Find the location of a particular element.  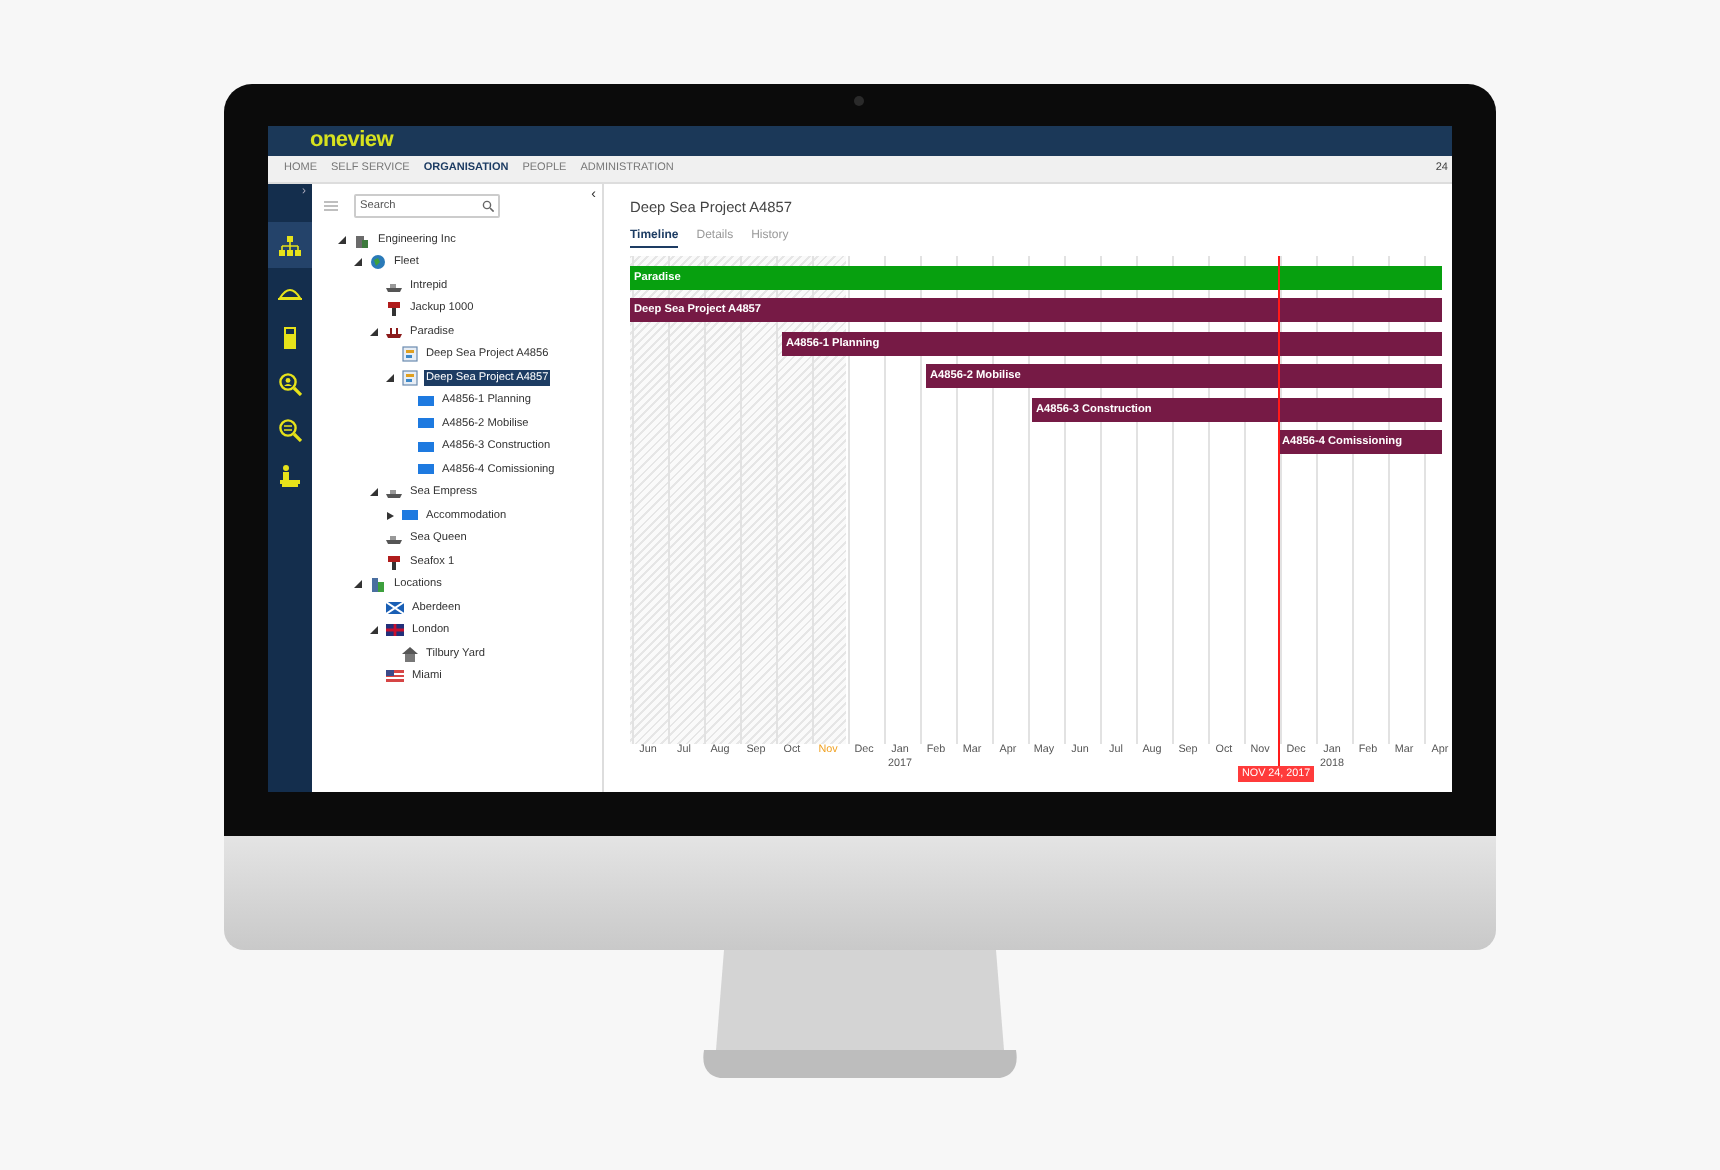

house-icon is located at coordinates (410, 653).